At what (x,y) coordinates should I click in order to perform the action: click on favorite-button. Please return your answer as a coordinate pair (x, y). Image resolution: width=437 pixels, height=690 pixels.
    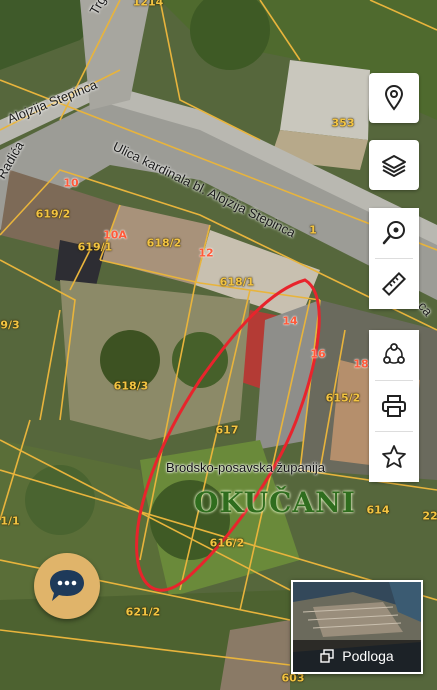
    Looking at the image, I should click on (394, 457).